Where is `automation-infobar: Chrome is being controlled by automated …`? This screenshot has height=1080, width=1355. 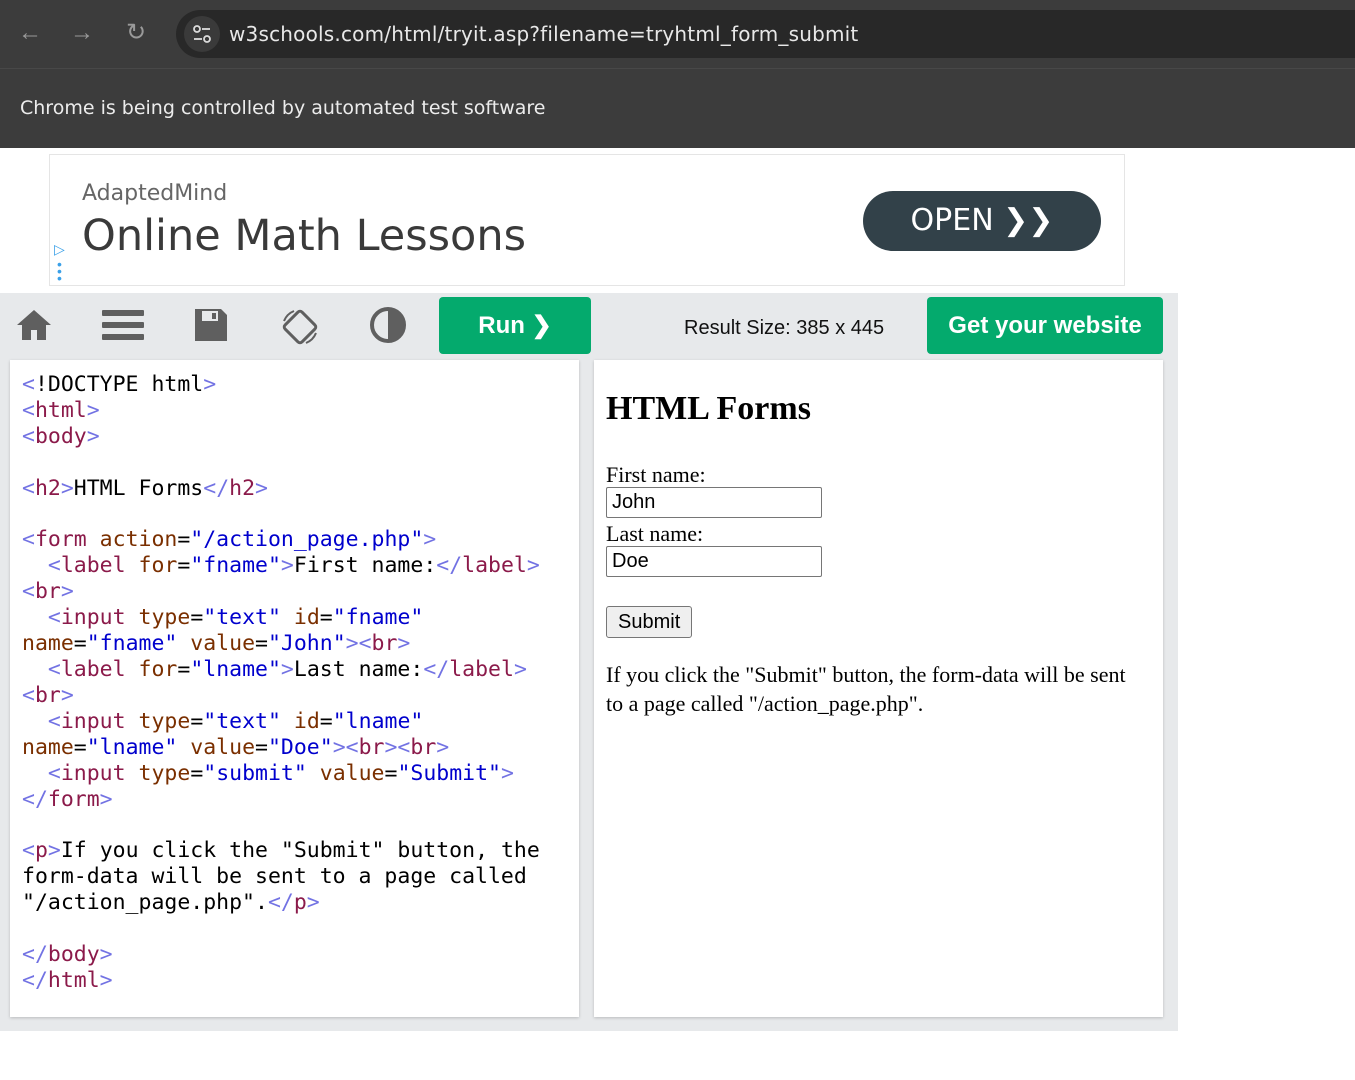 automation-infobar: Chrome is being controlled by automated … is located at coordinates (677, 108).